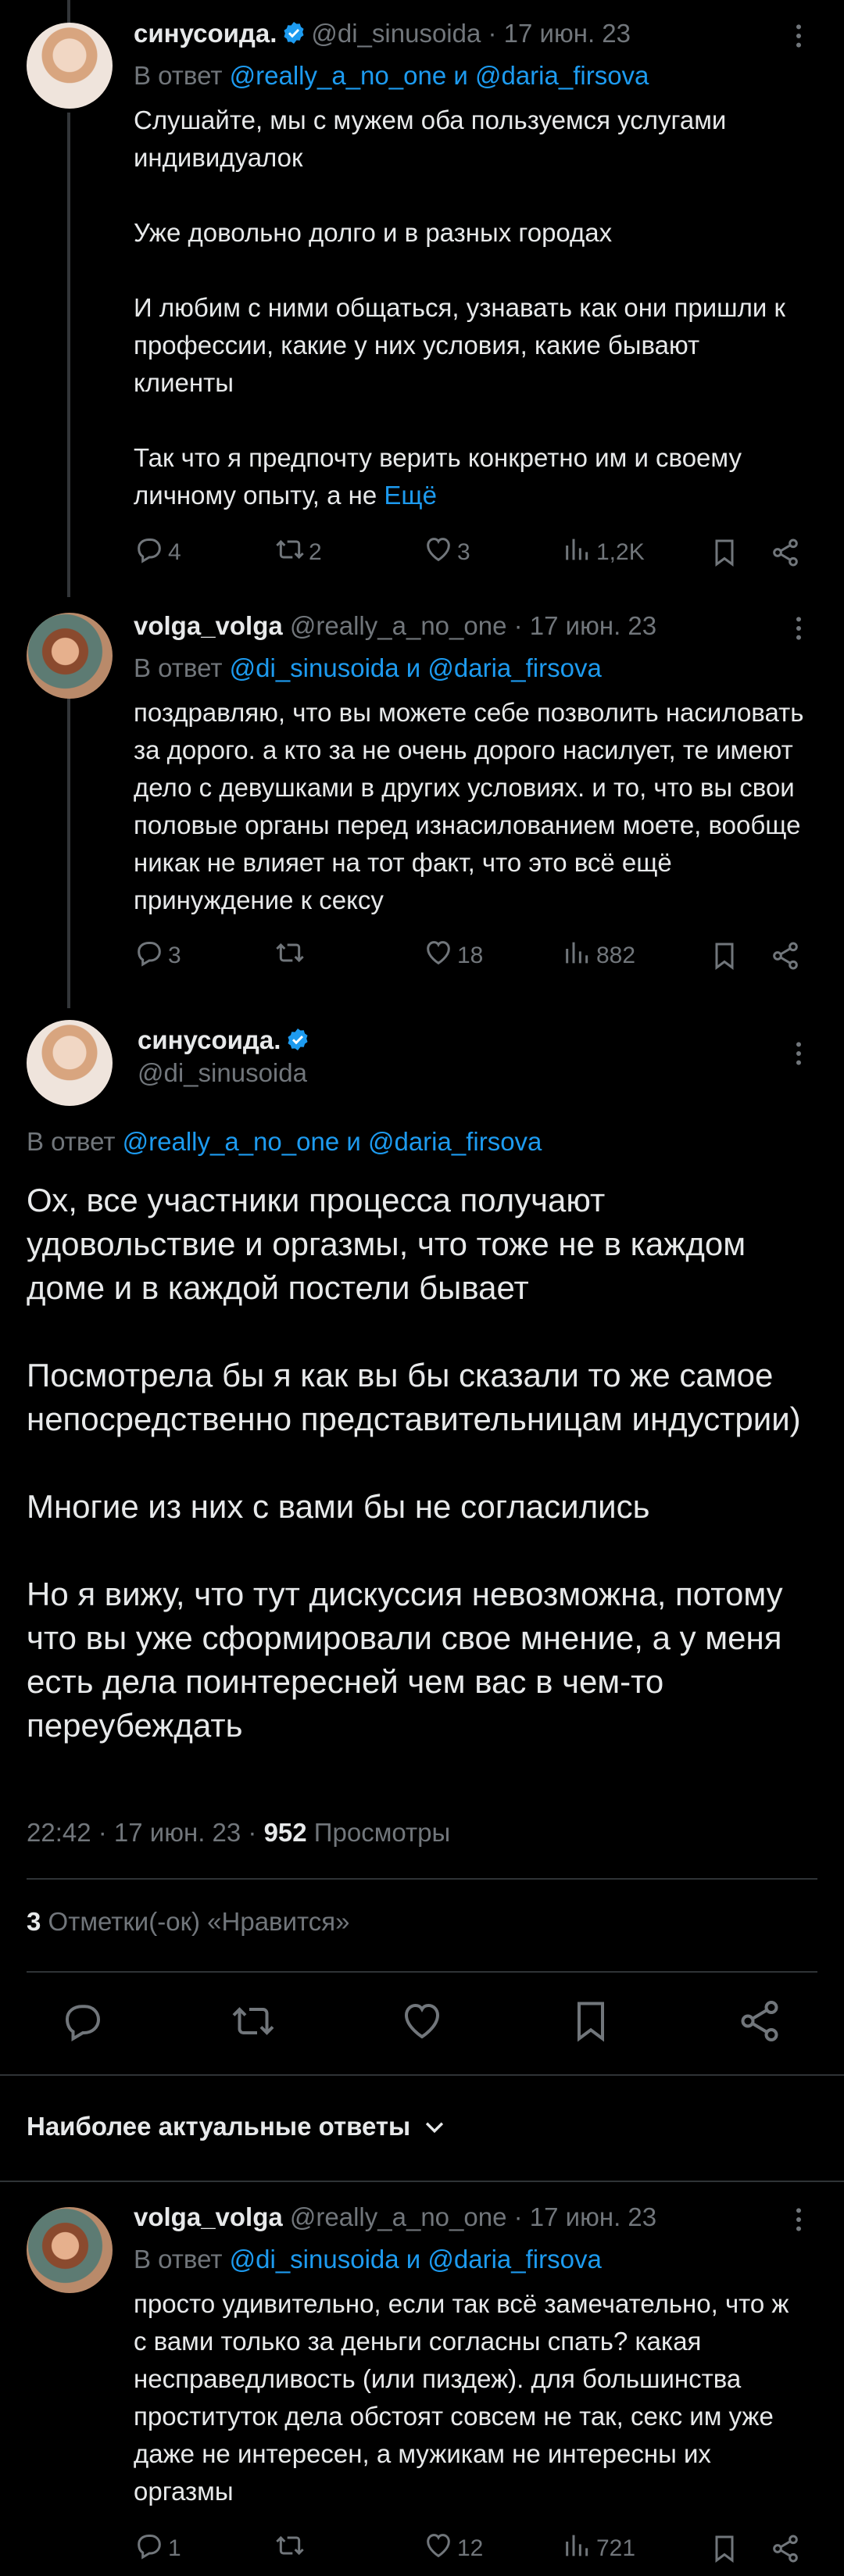 The height and width of the screenshot is (2576, 844). I want to click on like-button: 3, so click(446, 552).